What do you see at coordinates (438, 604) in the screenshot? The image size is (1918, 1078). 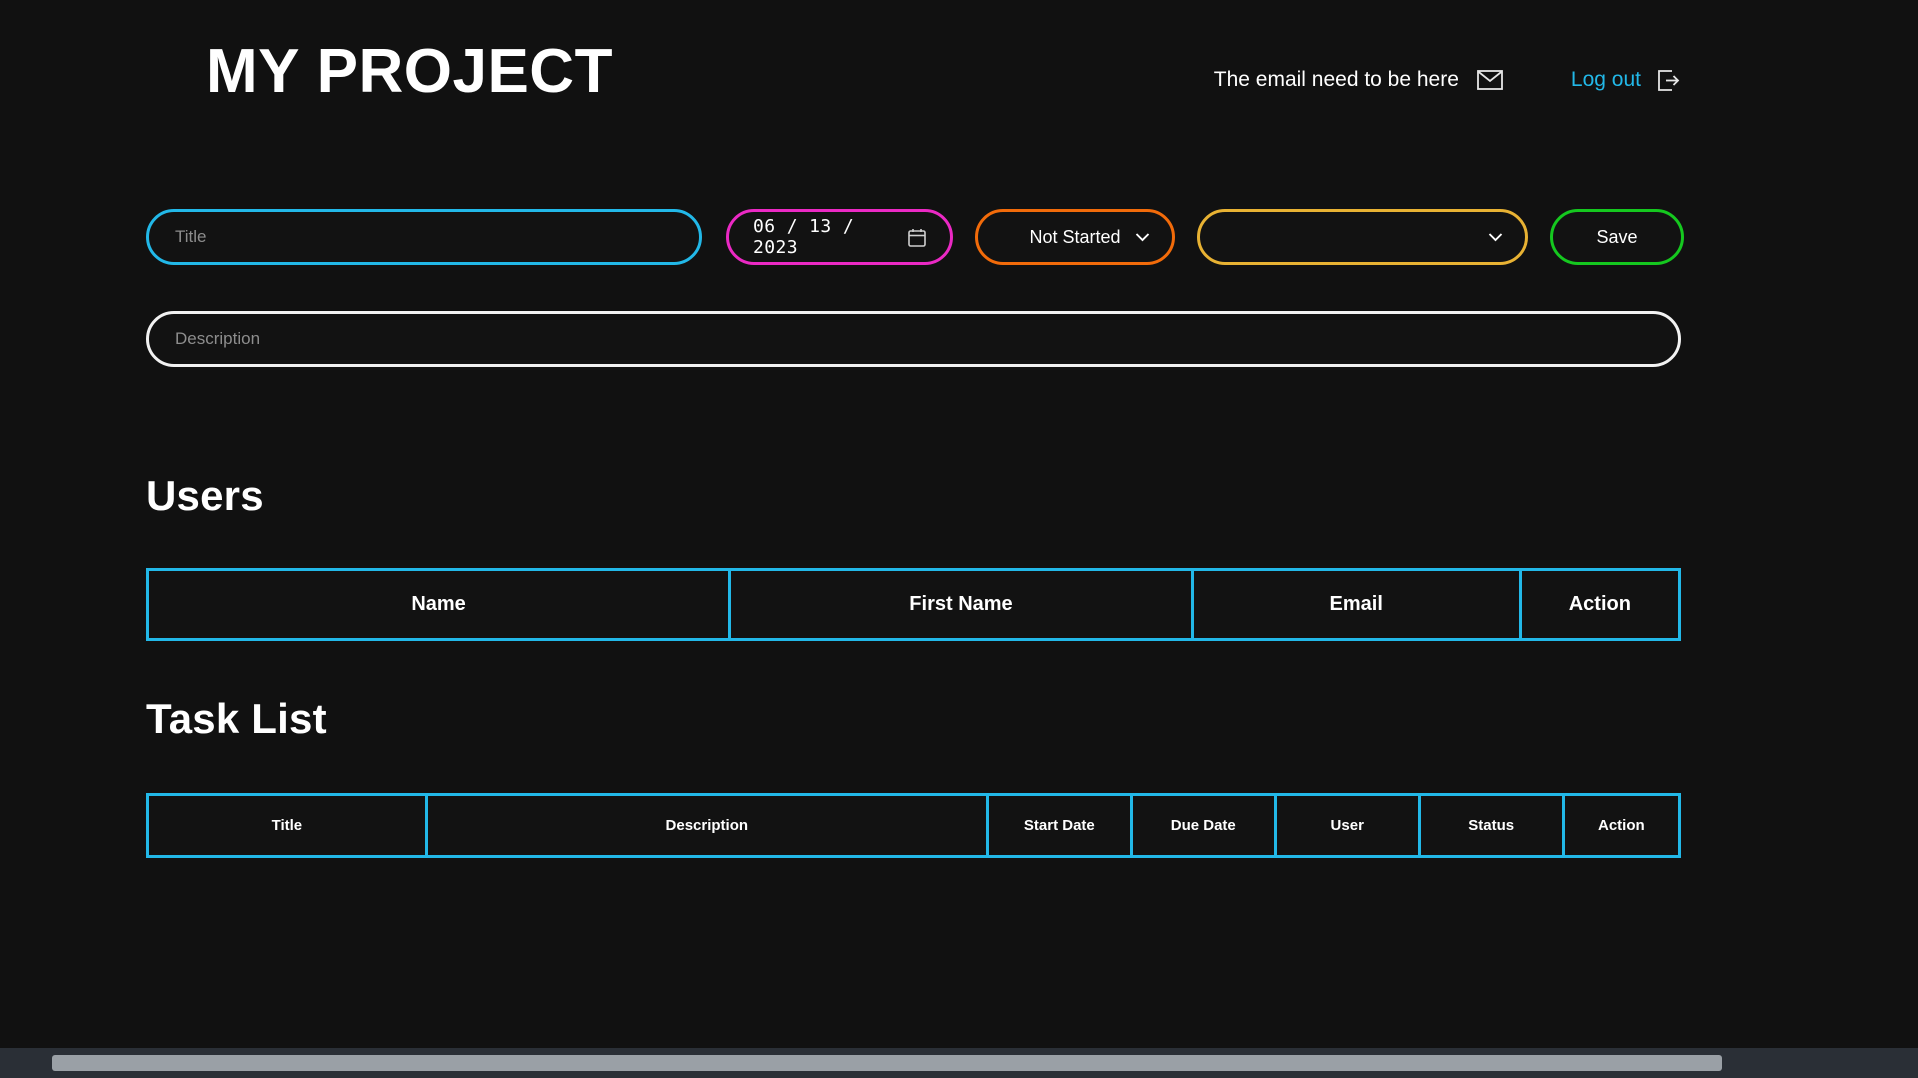 I see `users-col-name: Name` at bounding box center [438, 604].